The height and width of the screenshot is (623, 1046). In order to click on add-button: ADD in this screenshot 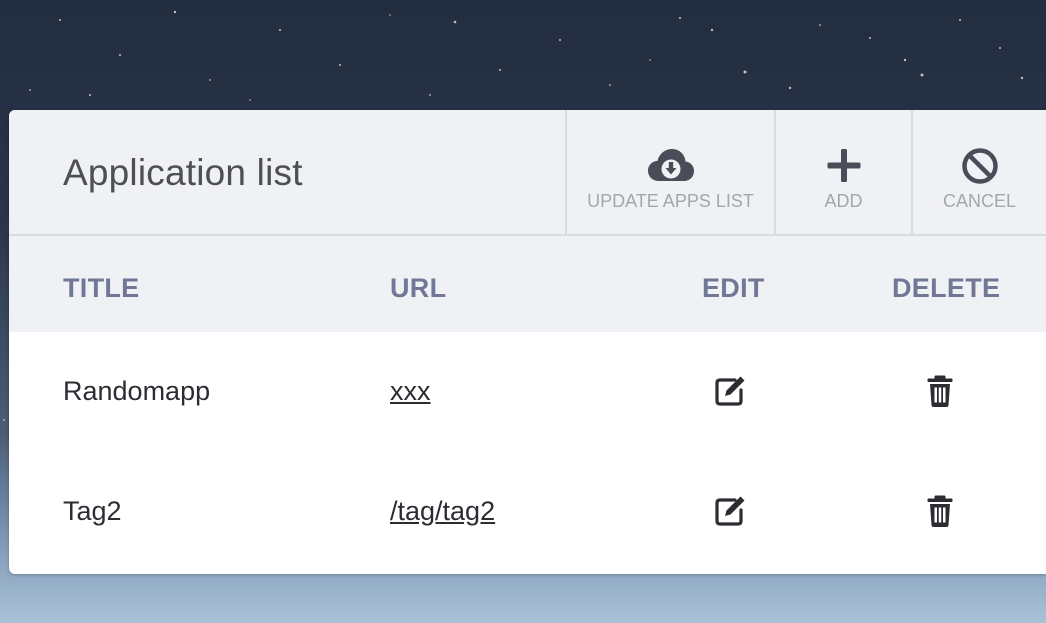, I will do `click(842, 172)`.